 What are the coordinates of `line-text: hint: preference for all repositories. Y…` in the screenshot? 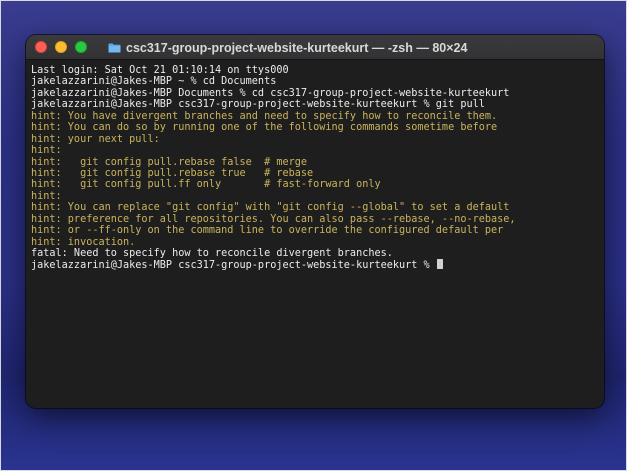 It's located at (273, 219).